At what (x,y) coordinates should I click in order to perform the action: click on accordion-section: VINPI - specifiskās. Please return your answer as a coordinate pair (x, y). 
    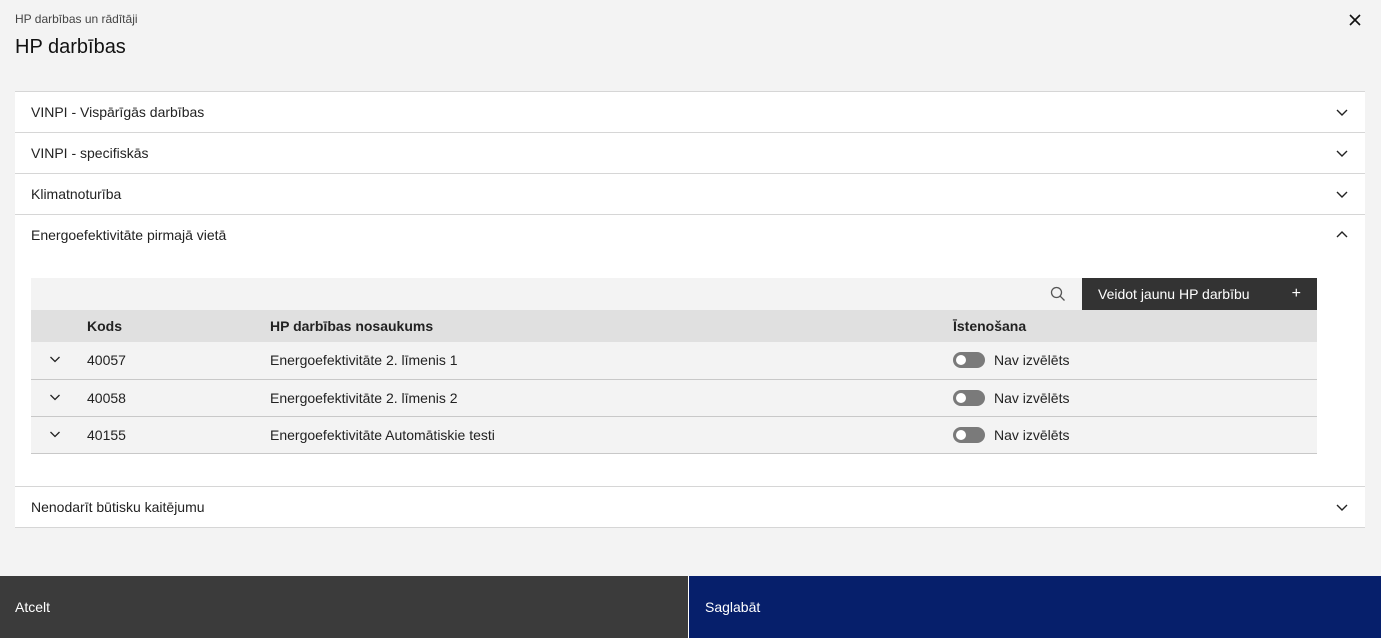
    Looking at the image, I should click on (690, 153).